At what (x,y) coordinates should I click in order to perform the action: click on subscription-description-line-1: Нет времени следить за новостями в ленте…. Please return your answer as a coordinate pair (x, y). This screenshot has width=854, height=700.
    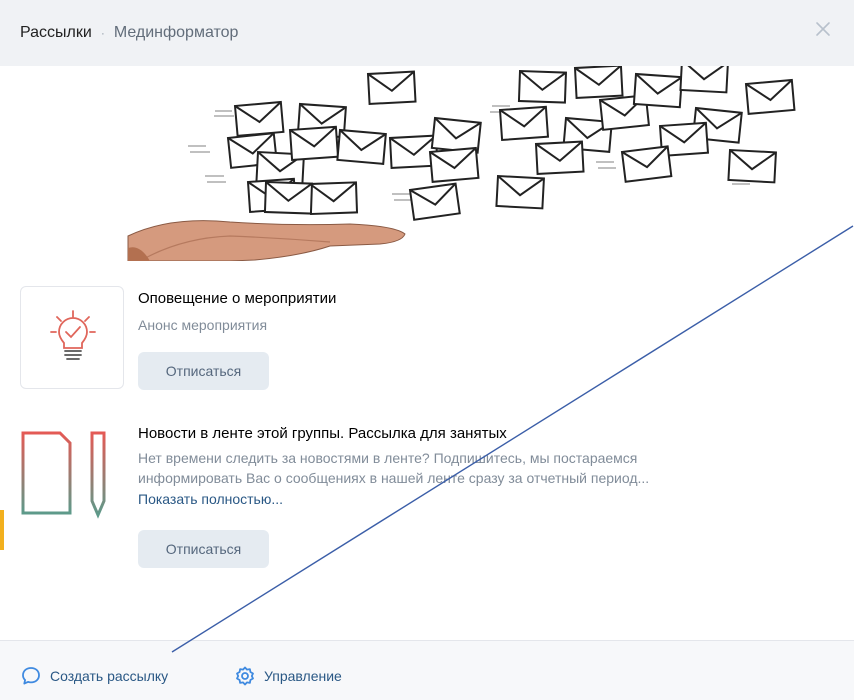
    Looking at the image, I should click on (388, 458).